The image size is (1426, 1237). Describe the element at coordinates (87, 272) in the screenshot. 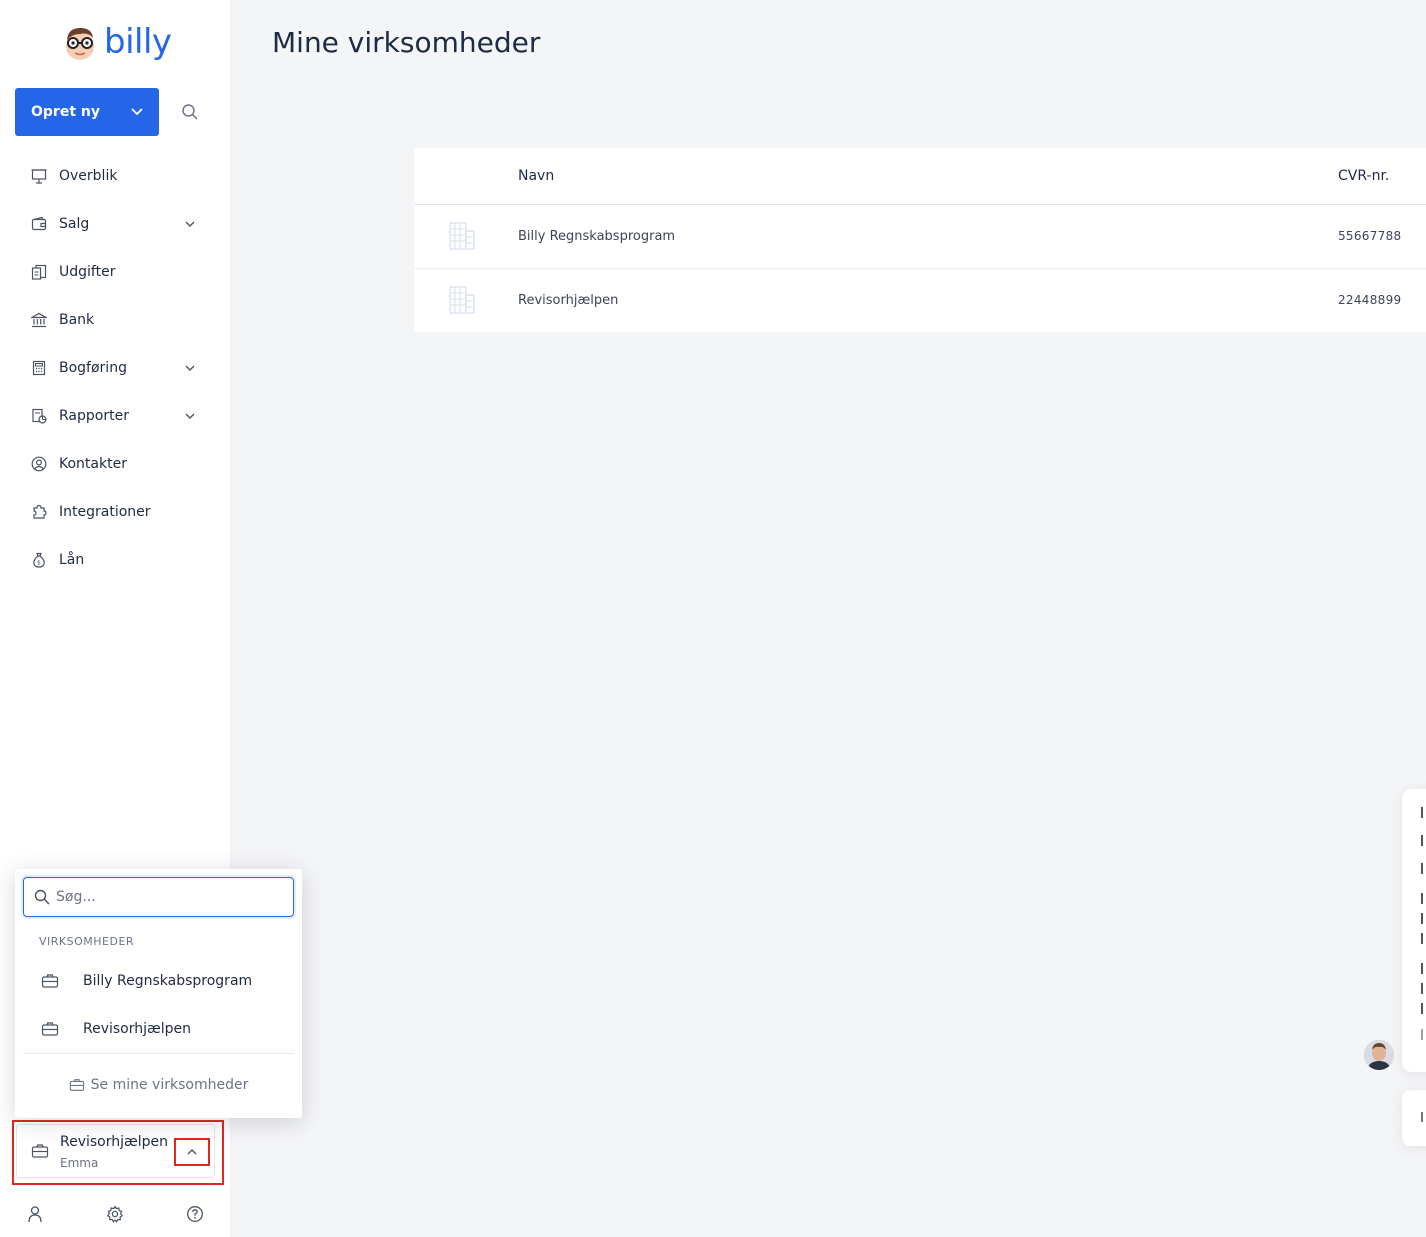

I see `sidebar-item-label: Udgifter` at that location.